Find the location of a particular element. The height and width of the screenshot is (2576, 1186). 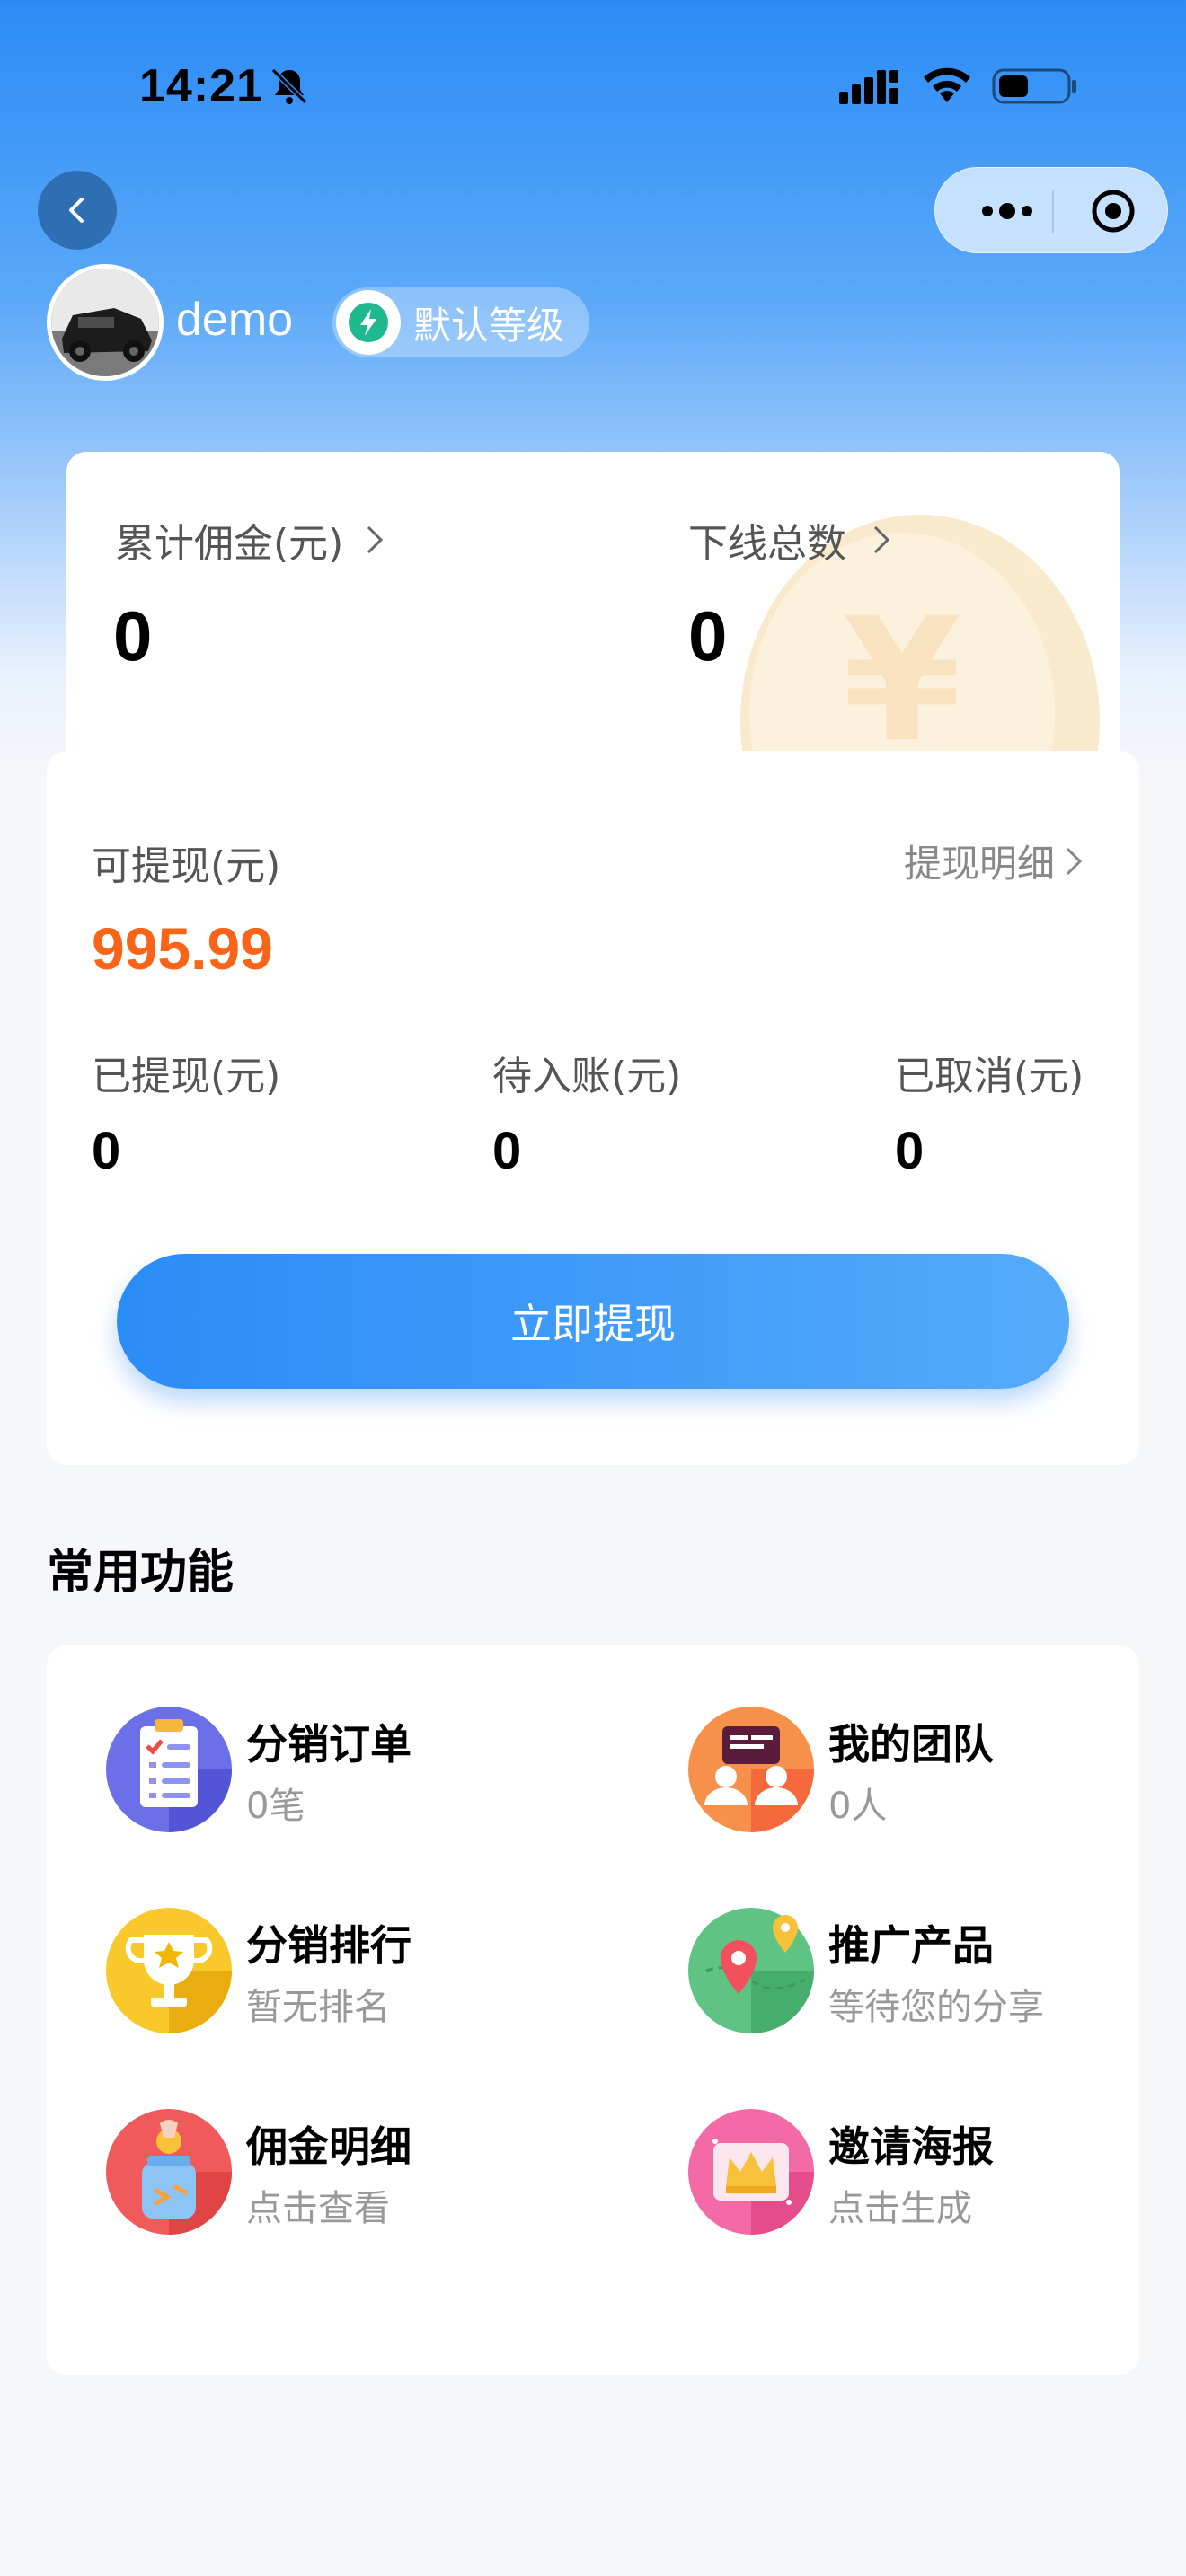

withdraw-detail-label: 提现明细 is located at coordinates (979, 864).